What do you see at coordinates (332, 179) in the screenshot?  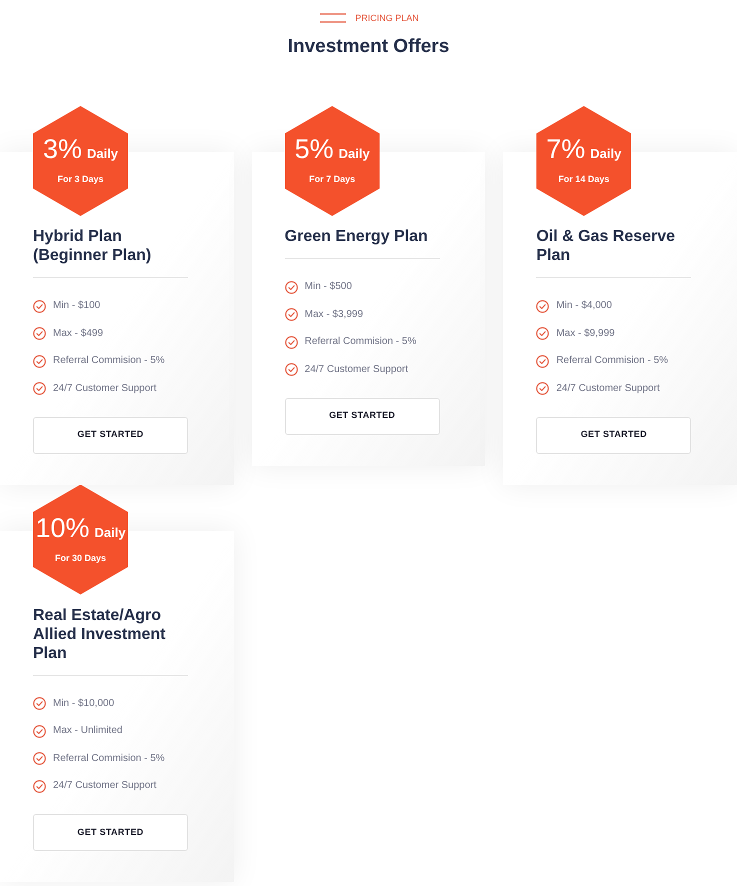 I see `duration-text: For 7 Days` at bounding box center [332, 179].